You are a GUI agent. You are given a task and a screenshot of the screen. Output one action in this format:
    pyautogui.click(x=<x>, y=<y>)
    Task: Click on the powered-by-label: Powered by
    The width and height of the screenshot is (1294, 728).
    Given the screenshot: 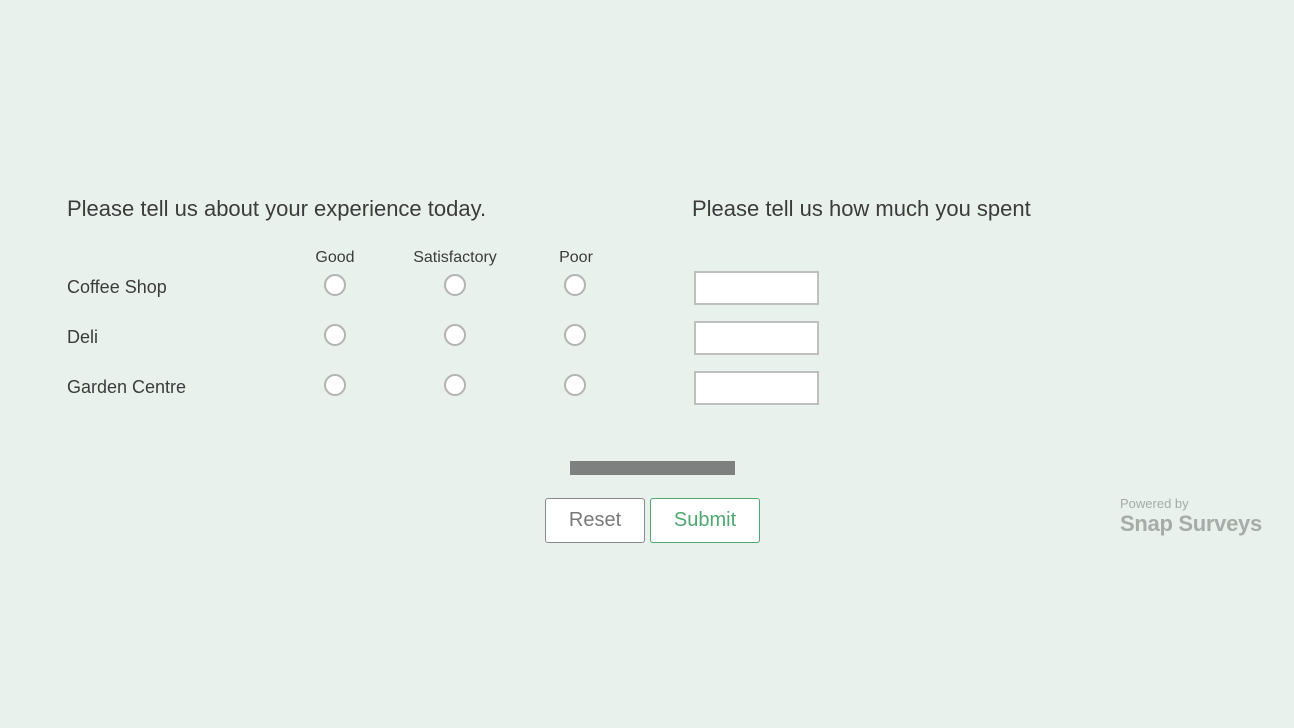 What is the action you would take?
    pyautogui.click(x=1154, y=503)
    